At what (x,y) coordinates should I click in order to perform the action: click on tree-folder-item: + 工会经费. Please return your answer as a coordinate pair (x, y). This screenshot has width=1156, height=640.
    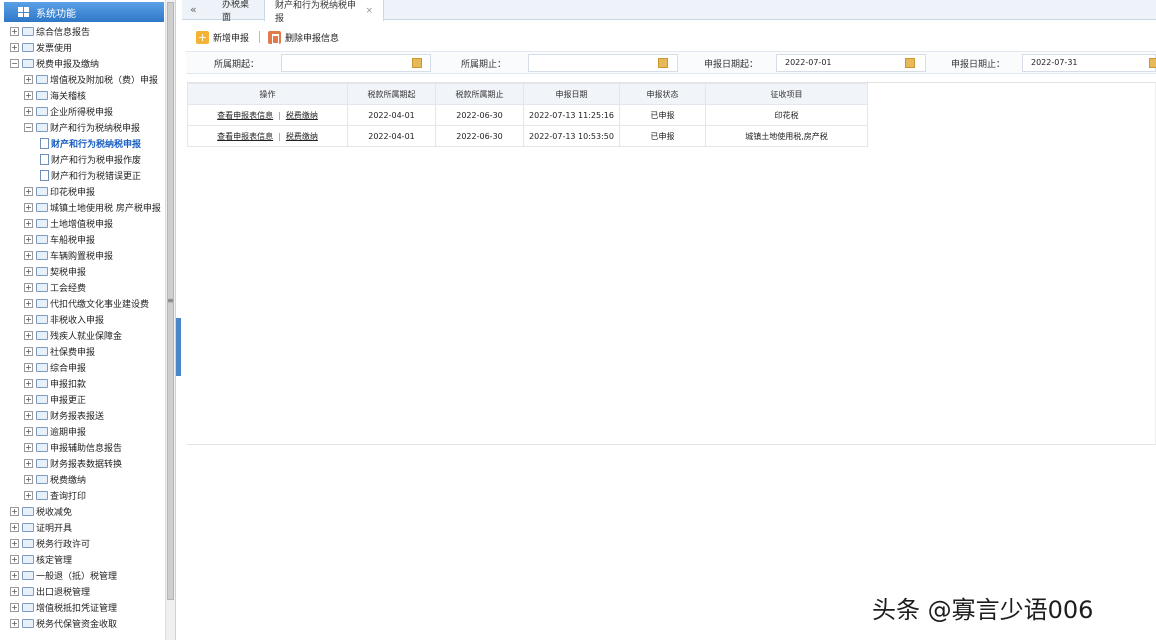
    Looking at the image, I should click on (82, 287).